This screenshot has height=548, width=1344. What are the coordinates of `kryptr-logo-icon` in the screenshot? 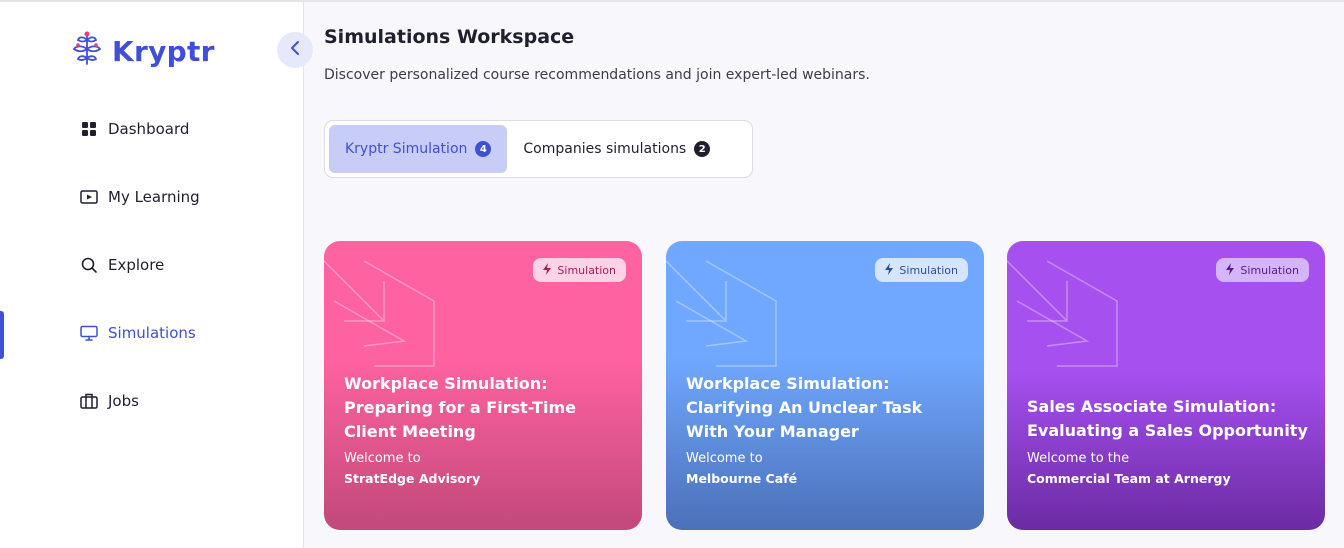 It's located at (87, 51).